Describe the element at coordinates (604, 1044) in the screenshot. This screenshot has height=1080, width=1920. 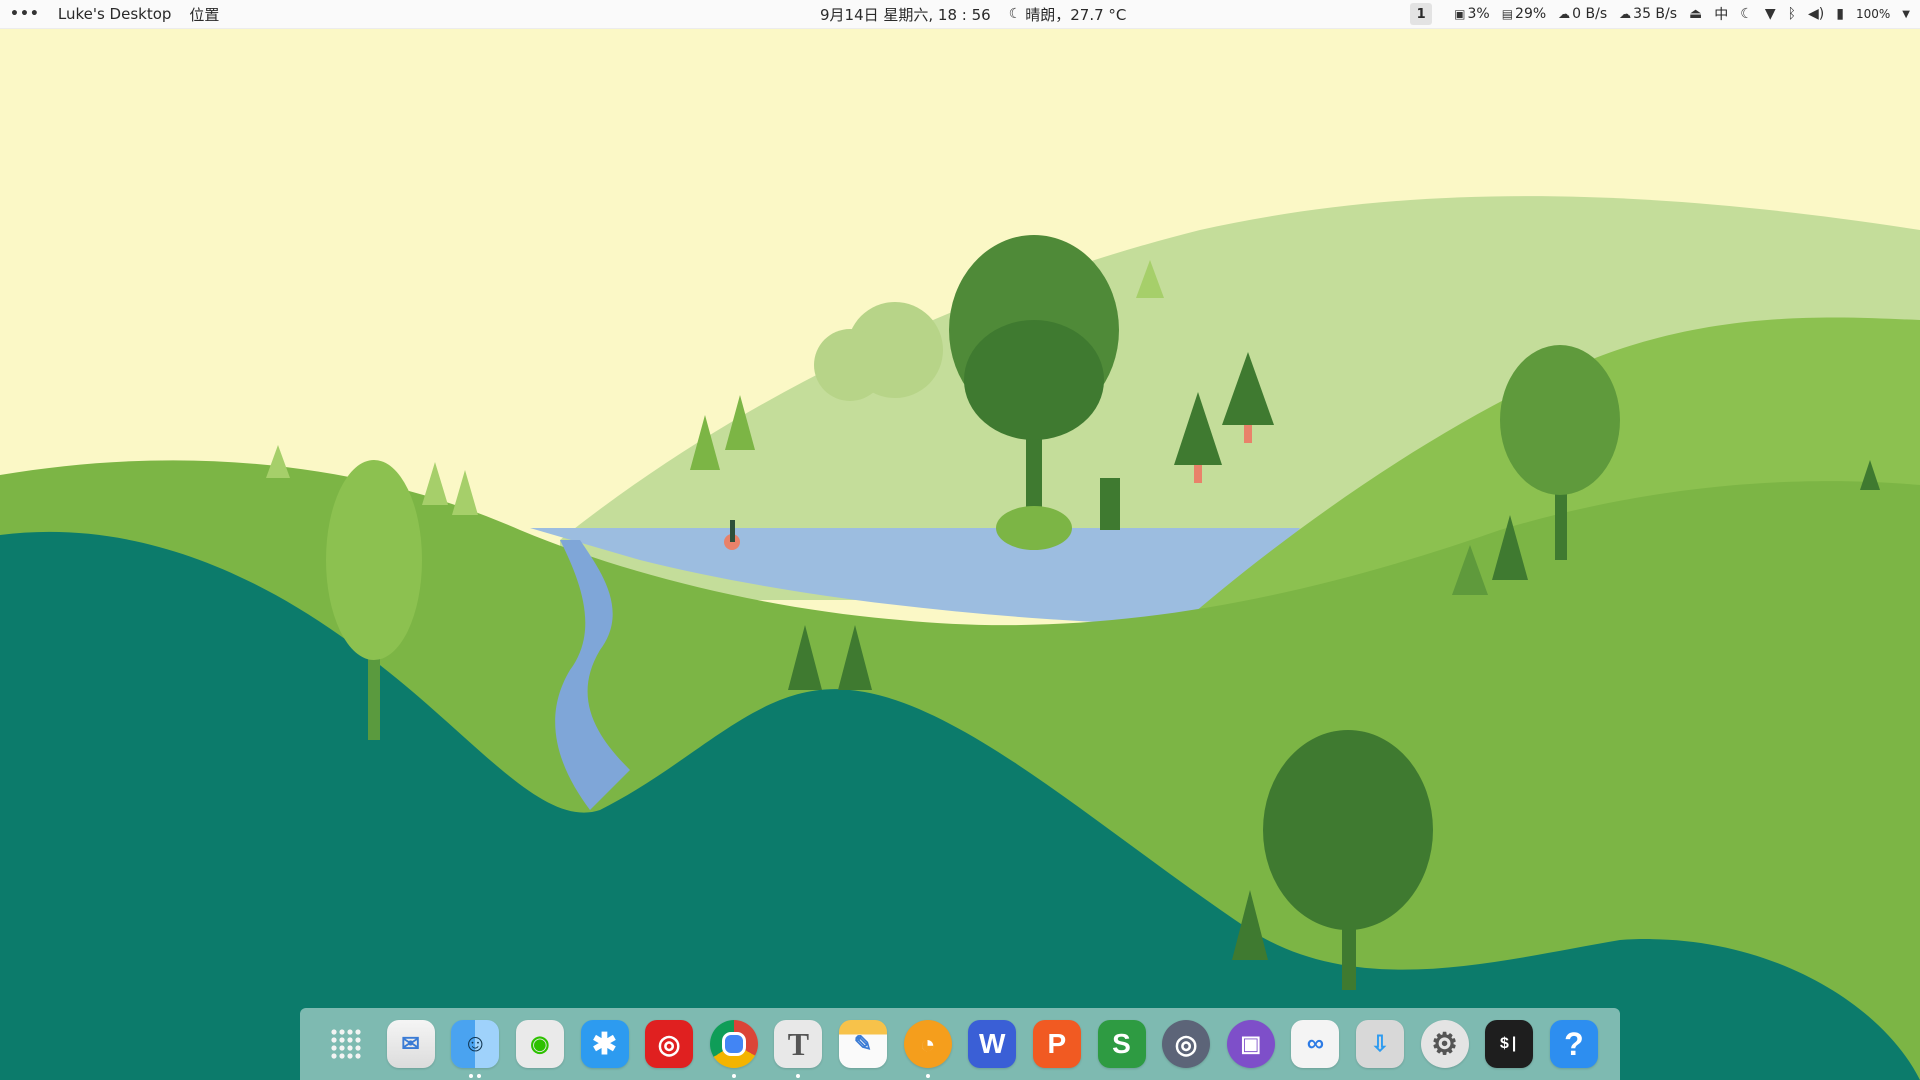
I see `app-store-icon: ✱` at that location.